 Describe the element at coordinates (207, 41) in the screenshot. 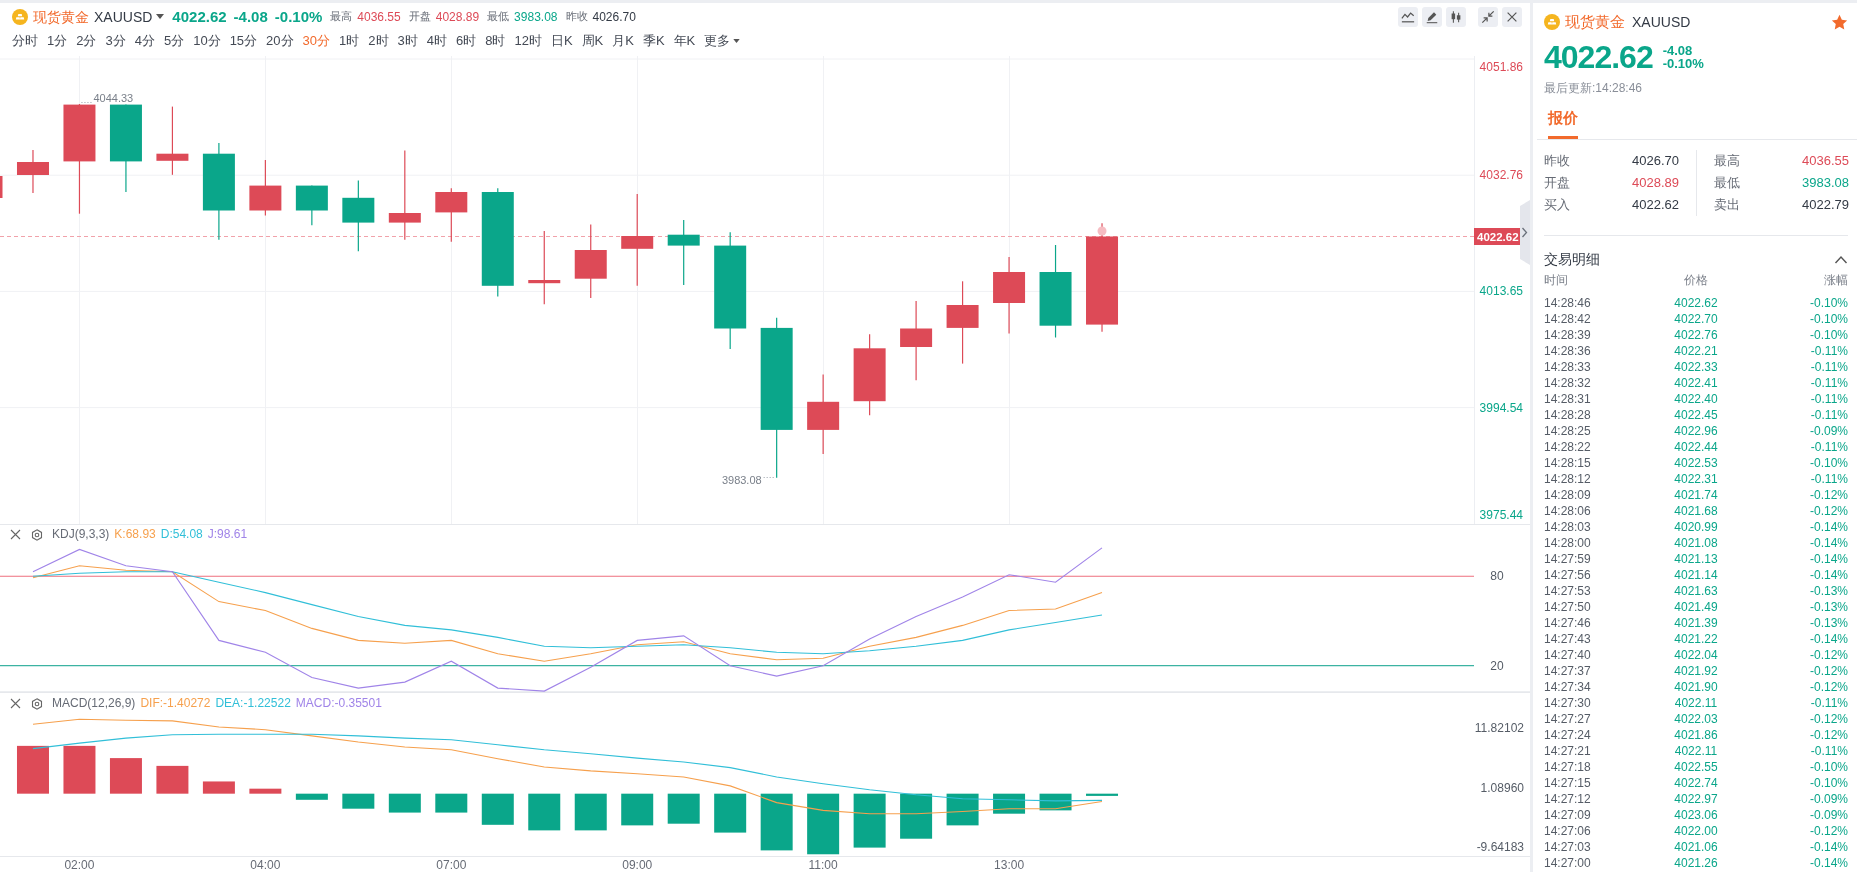

I see `period-tab: 10分` at that location.